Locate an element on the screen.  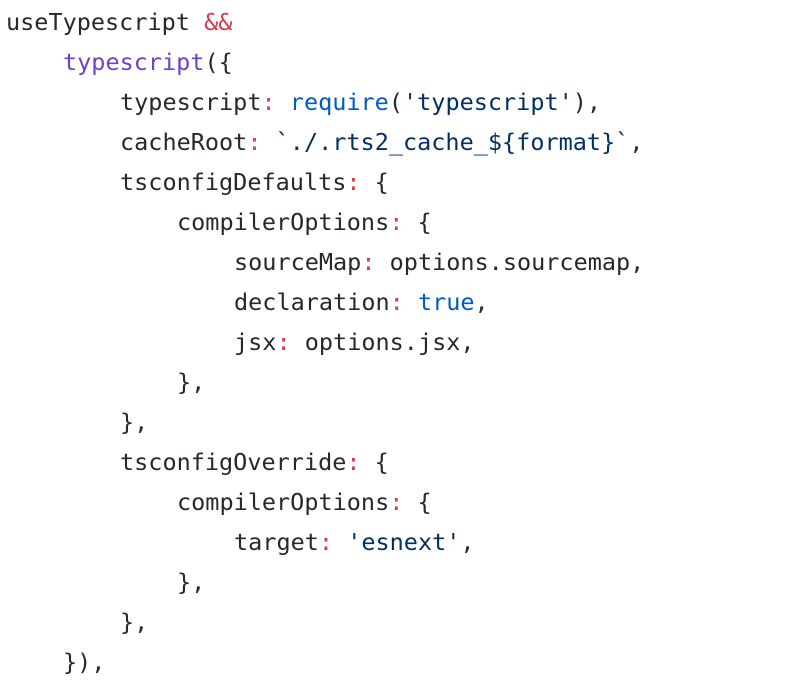
code-token-default: jsx is located at coordinates (255, 342).